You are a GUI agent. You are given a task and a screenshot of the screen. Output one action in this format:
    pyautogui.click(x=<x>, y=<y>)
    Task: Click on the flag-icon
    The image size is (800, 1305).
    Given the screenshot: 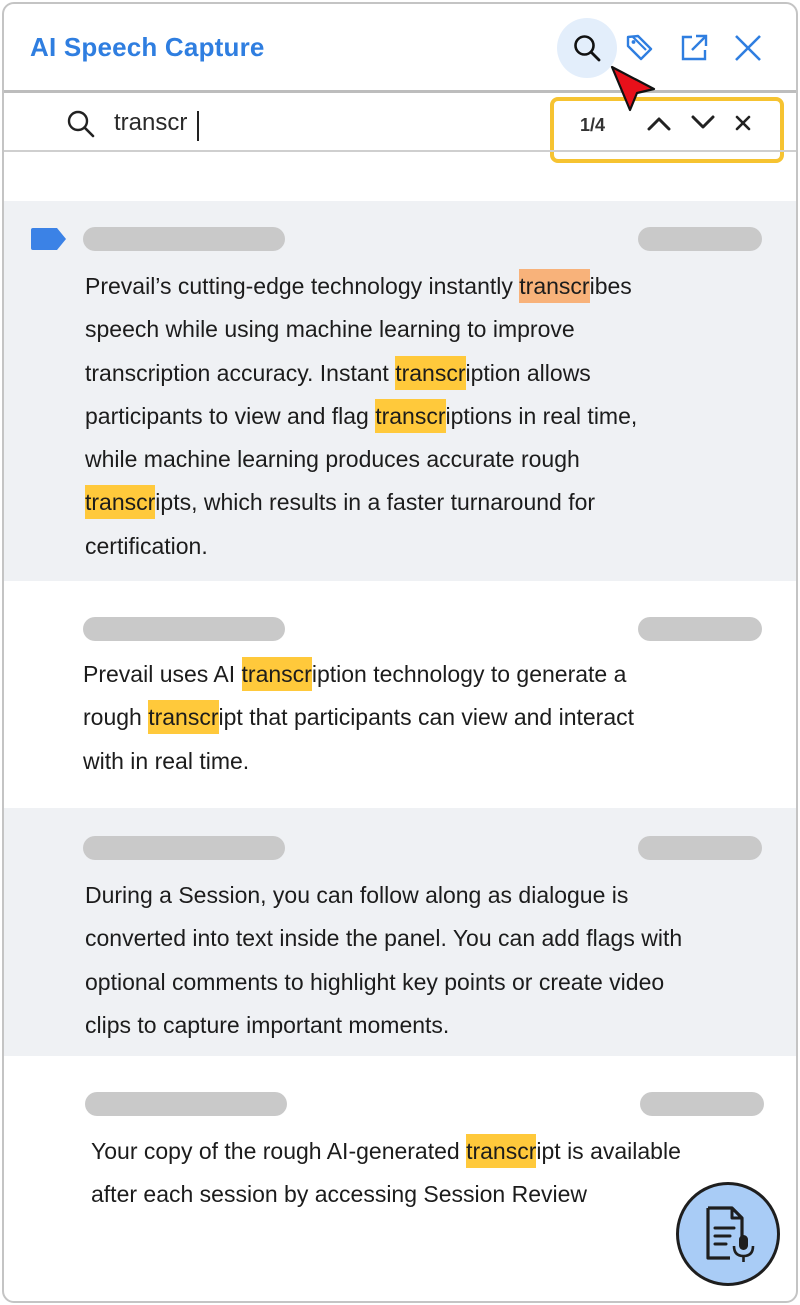 What is the action you would take?
    pyautogui.click(x=48, y=239)
    